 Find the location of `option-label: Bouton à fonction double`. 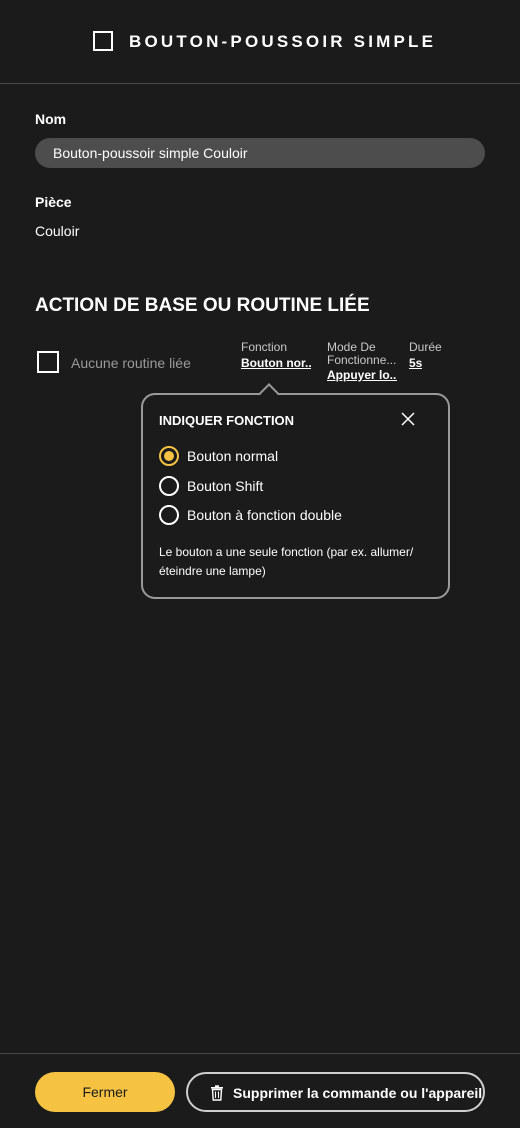

option-label: Bouton à fonction double is located at coordinates (264, 515).